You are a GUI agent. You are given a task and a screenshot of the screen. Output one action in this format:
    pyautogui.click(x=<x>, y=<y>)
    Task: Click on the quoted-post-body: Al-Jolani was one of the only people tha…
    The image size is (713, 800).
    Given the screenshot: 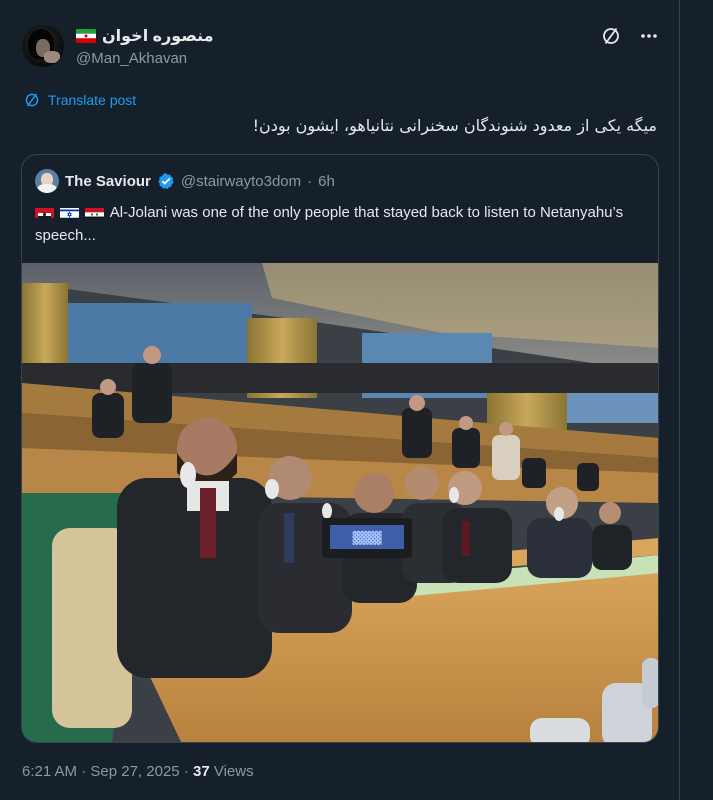 What is the action you would take?
    pyautogui.click(x=329, y=224)
    